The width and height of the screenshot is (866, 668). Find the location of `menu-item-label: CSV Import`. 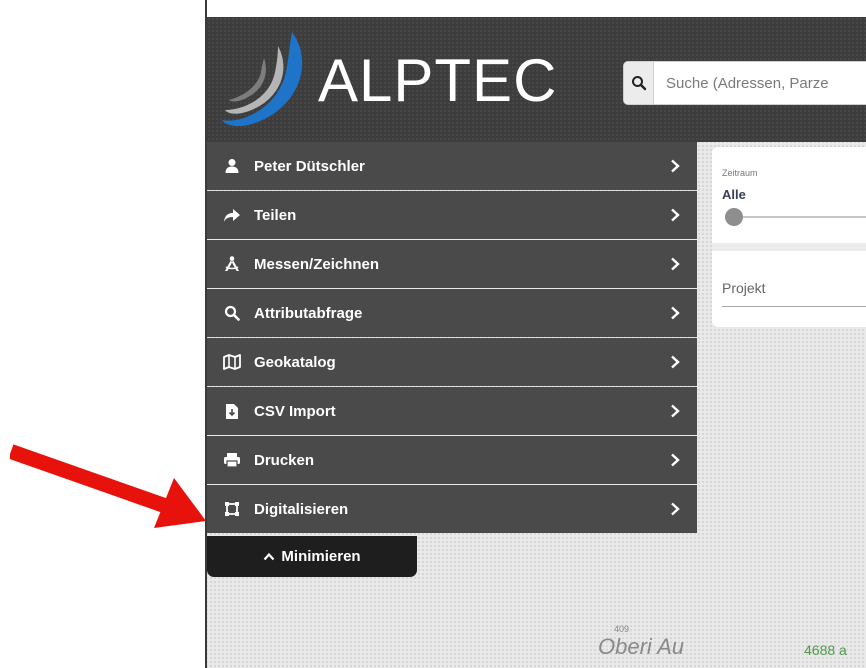

menu-item-label: CSV Import is located at coordinates (295, 411).